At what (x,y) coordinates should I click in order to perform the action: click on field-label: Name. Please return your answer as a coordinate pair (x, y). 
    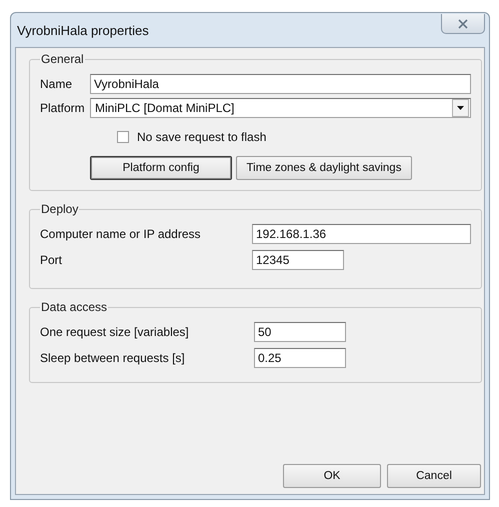
    Looking at the image, I should click on (57, 84).